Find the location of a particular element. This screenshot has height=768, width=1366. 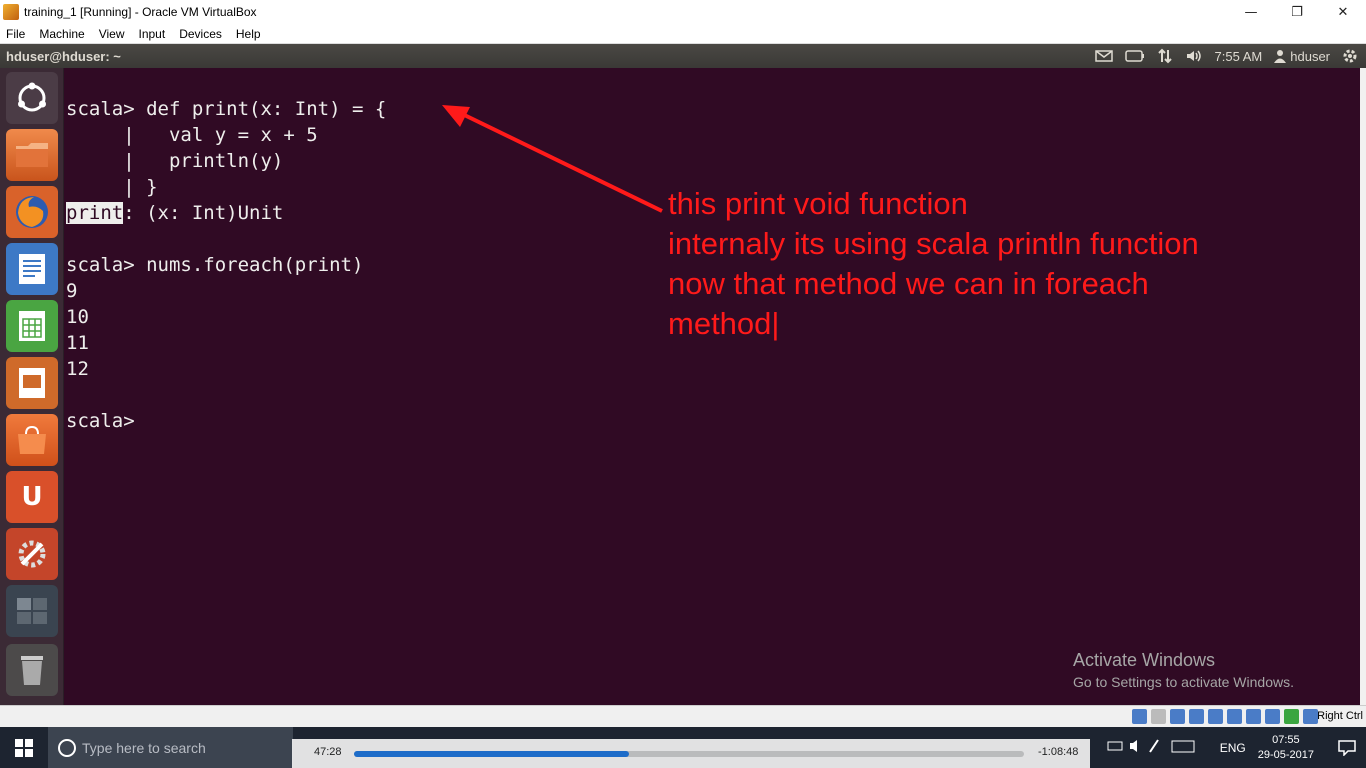

virtualbox-app-icon is located at coordinates (11, 12).